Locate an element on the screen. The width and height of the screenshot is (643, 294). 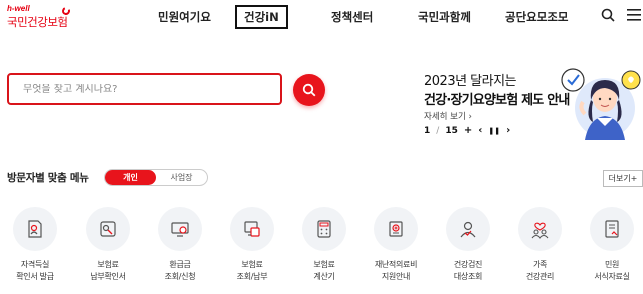
quick-menu-label-line2: 확인서 발급 is located at coordinates (35, 276).